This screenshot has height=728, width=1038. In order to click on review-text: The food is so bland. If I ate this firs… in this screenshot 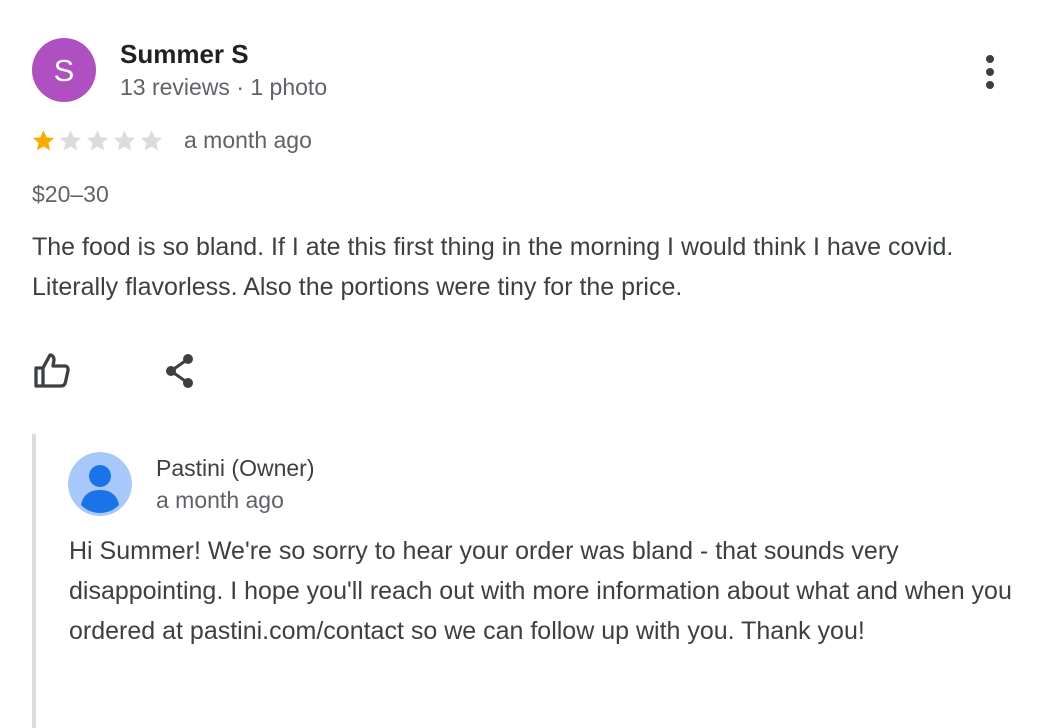, I will do `click(493, 267)`.